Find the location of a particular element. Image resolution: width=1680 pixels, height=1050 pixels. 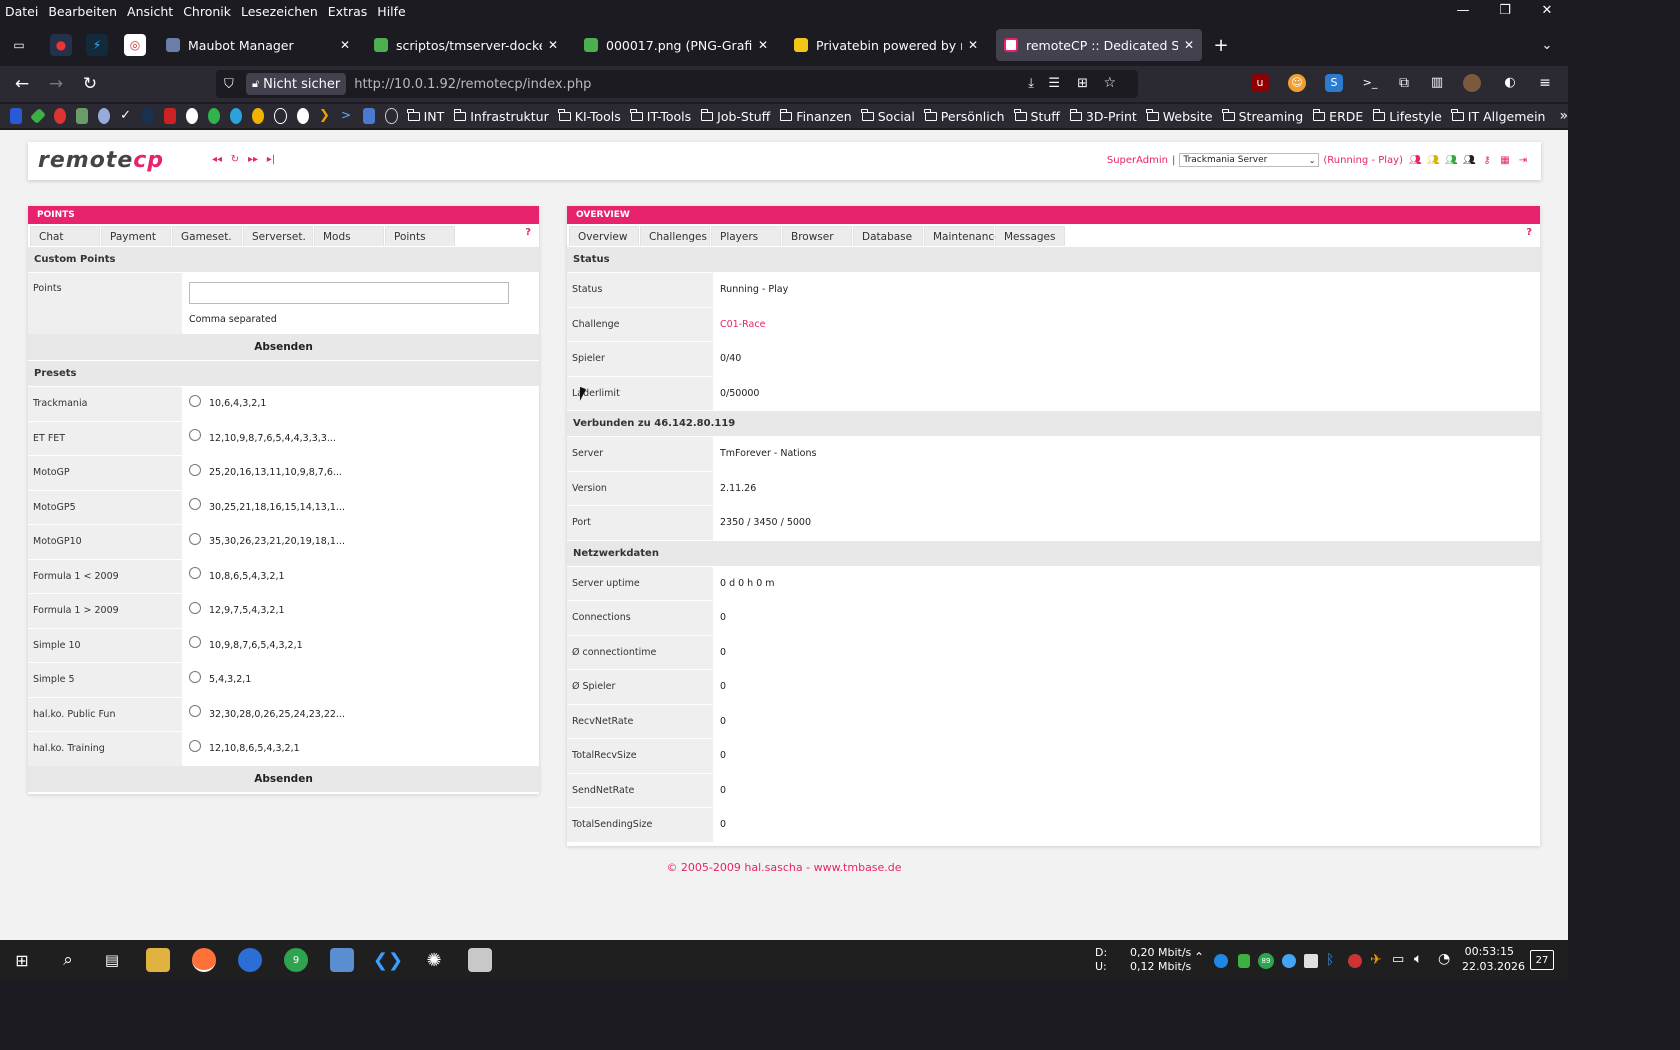

tab-points: Points is located at coordinates (420, 236).